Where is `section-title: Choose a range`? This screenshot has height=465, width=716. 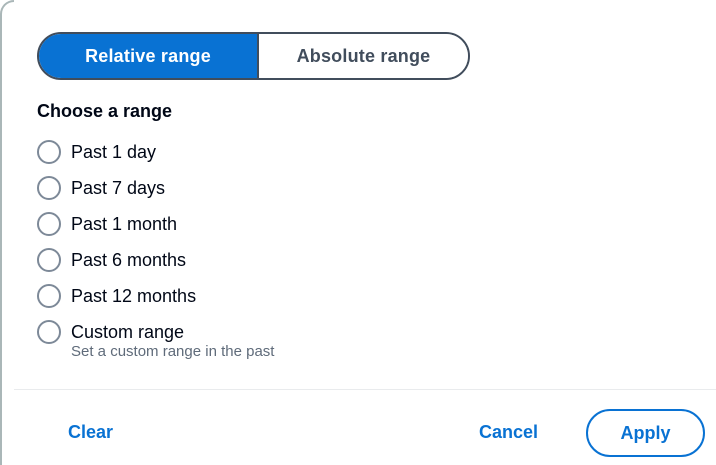 section-title: Choose a range is located at coordinates (105, 111).